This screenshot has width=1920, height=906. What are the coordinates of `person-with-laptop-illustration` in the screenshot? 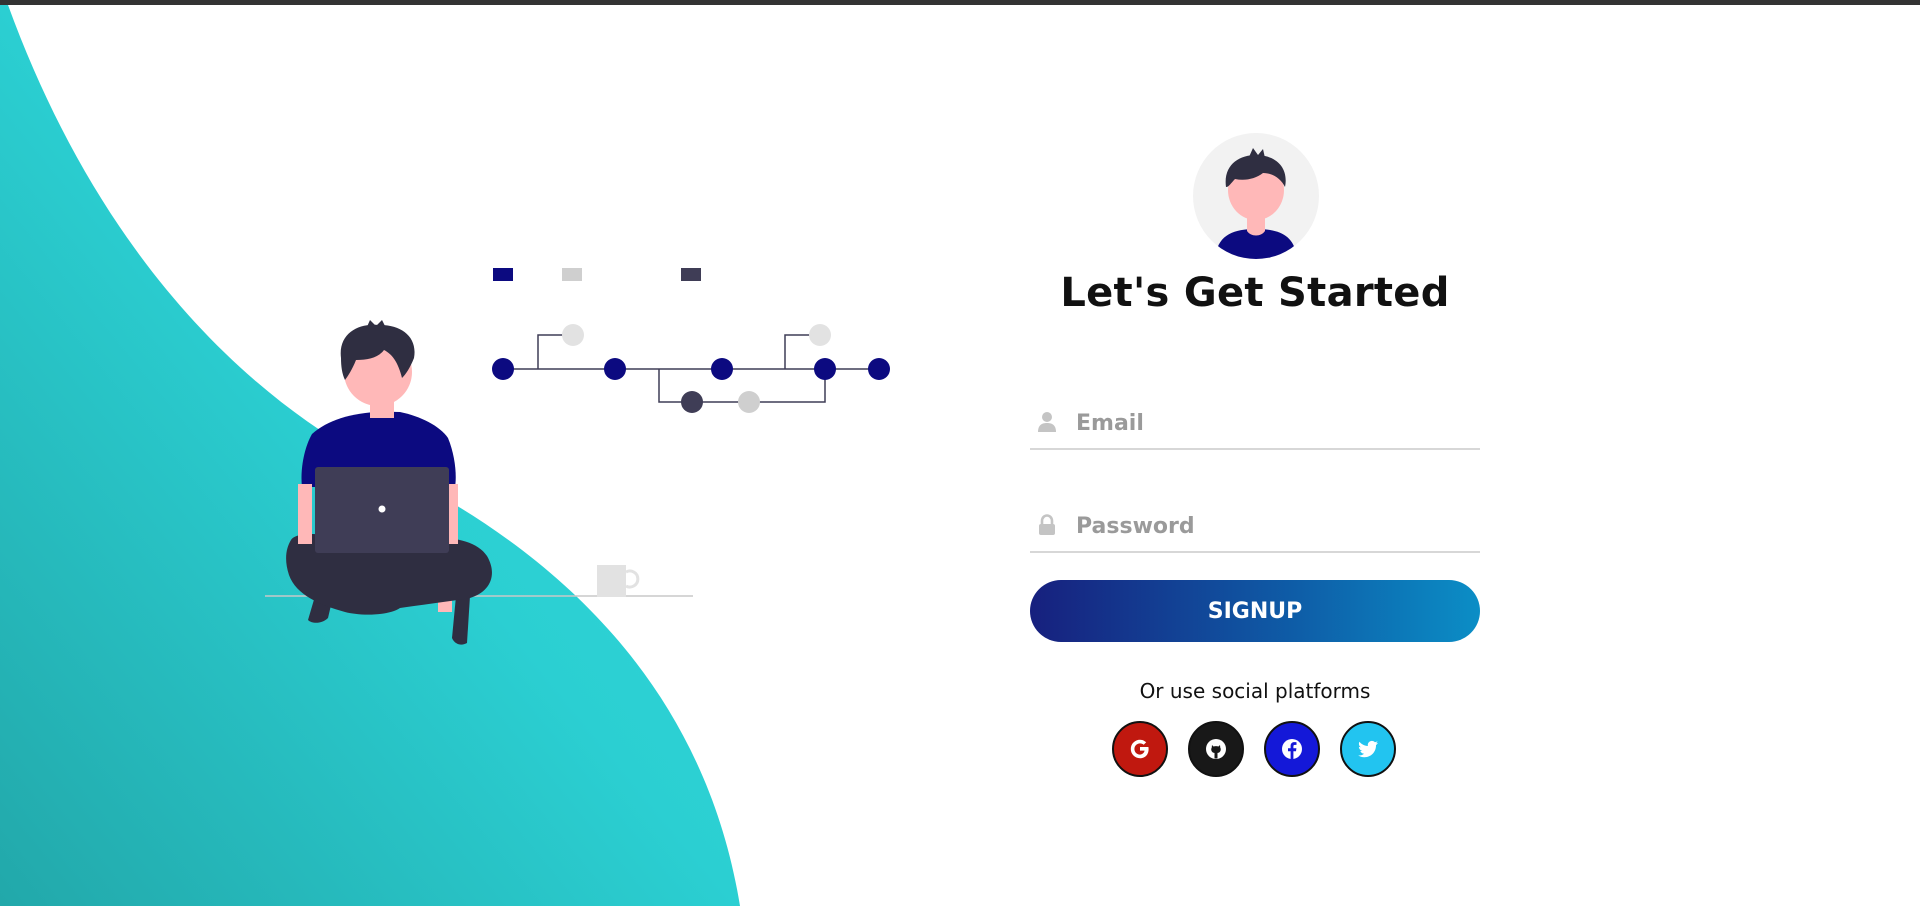 It's located at (577, 456).